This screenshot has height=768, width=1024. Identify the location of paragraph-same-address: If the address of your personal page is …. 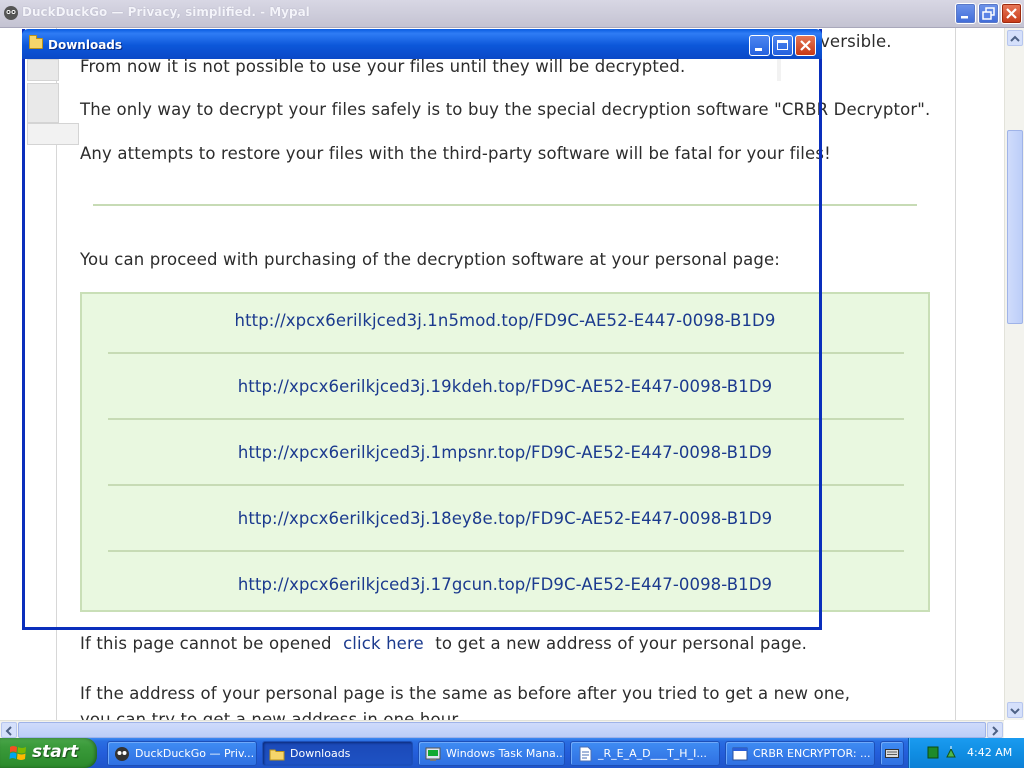
(465, 693).